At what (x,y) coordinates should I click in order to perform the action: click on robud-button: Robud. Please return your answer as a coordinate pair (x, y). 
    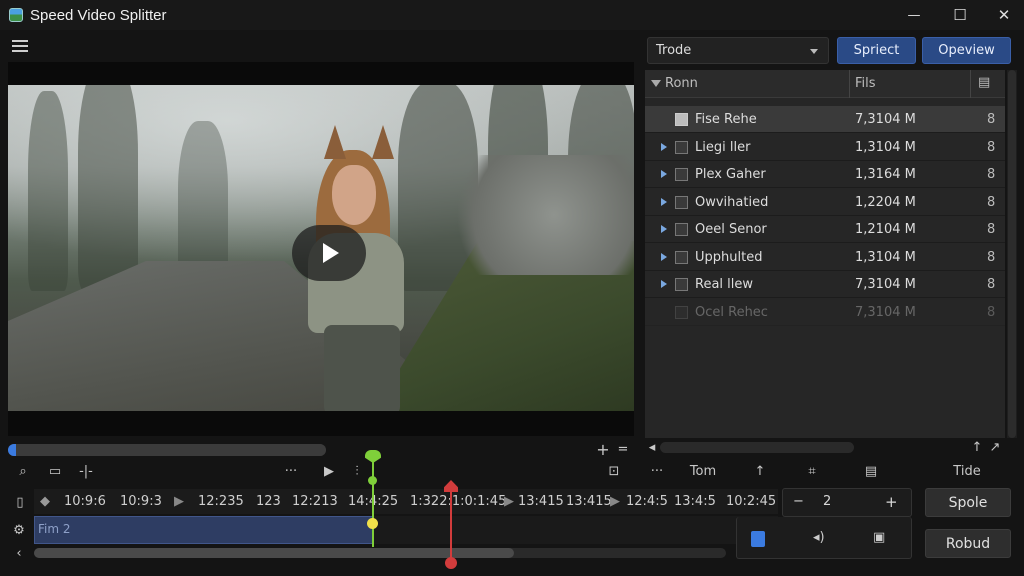
    Looking at the image, I should click on (968, 543).